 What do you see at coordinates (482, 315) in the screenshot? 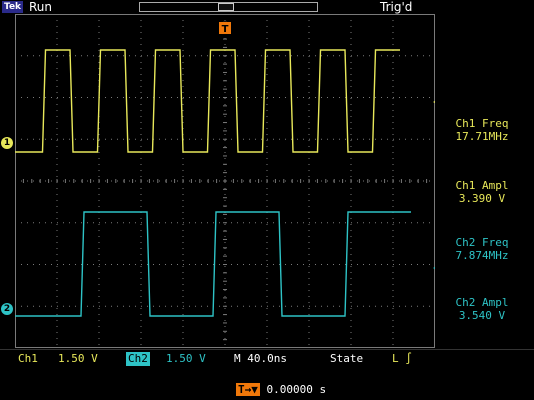
I see `measurement-value: 3.540 V` at bounding box center [482, 315].